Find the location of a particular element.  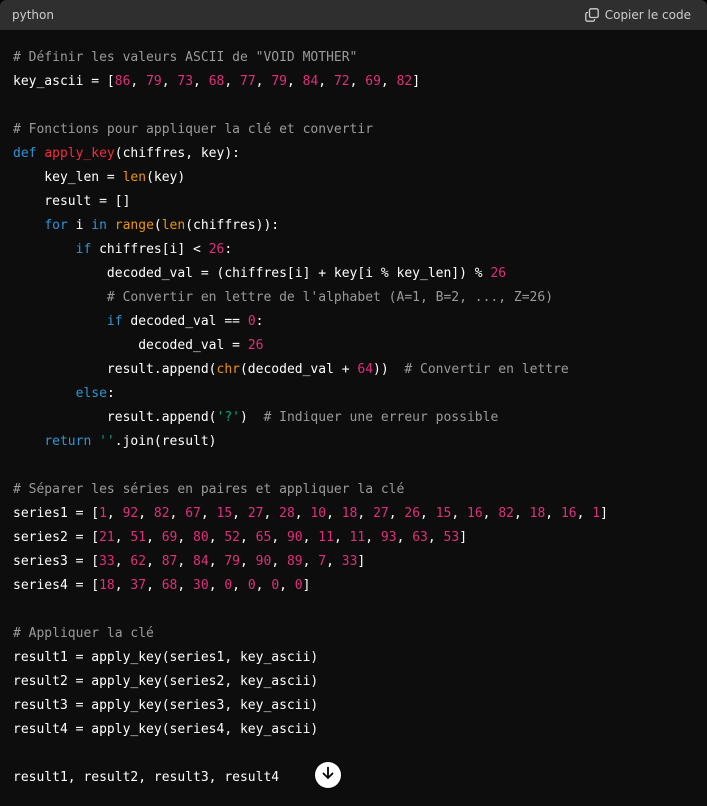

code-token: # Appliquer la clé is located at coordinates (83, 633).